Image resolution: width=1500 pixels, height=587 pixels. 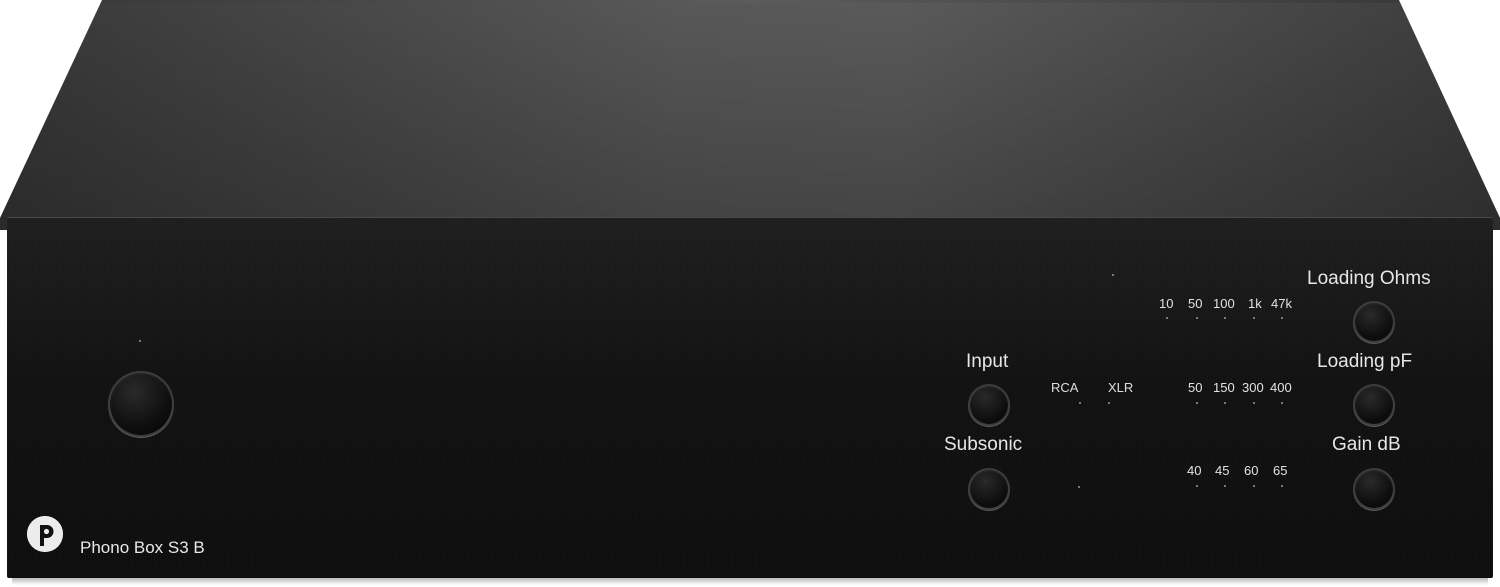 What do you see at coordinates (1195, 387) in the screenshot?
I see `pf-option-50: 50` at bounding box center [1195, 387].